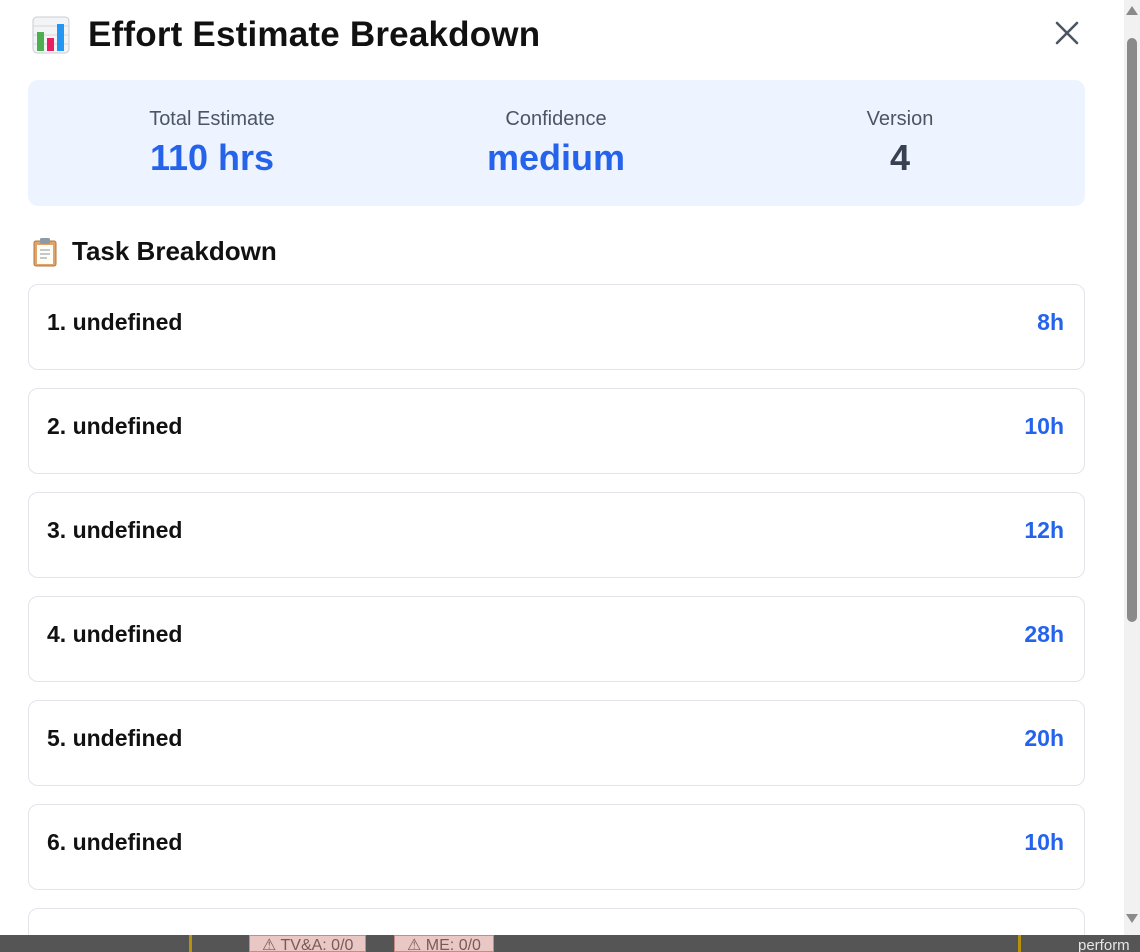 The width and height of the screenshot is (1140, 952). I want to click on close-icon, so click(1067, 33).